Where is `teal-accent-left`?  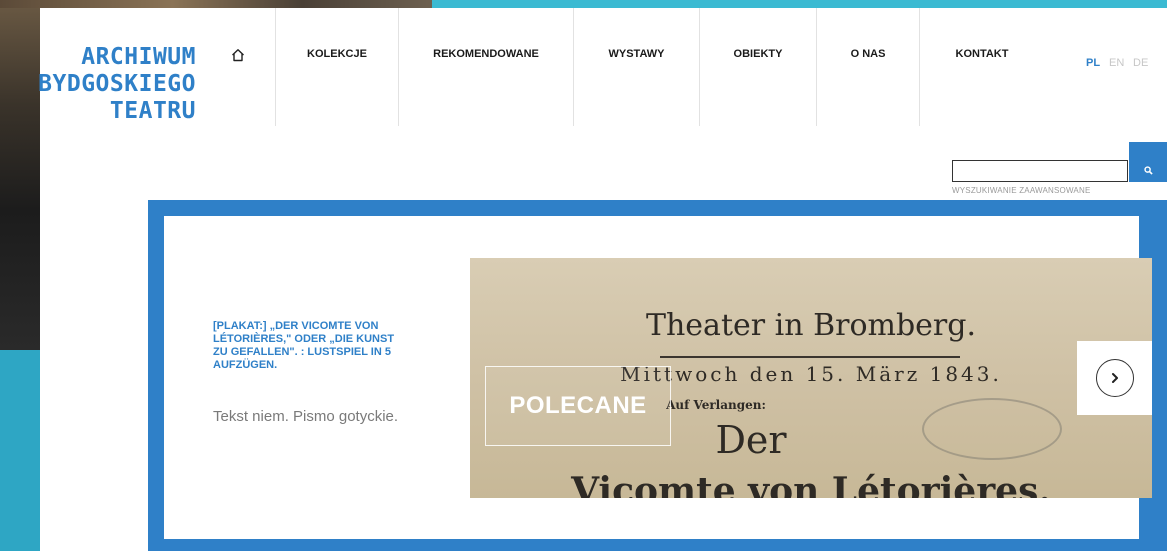 teal-accent-left is located at coordinates (20, 450).